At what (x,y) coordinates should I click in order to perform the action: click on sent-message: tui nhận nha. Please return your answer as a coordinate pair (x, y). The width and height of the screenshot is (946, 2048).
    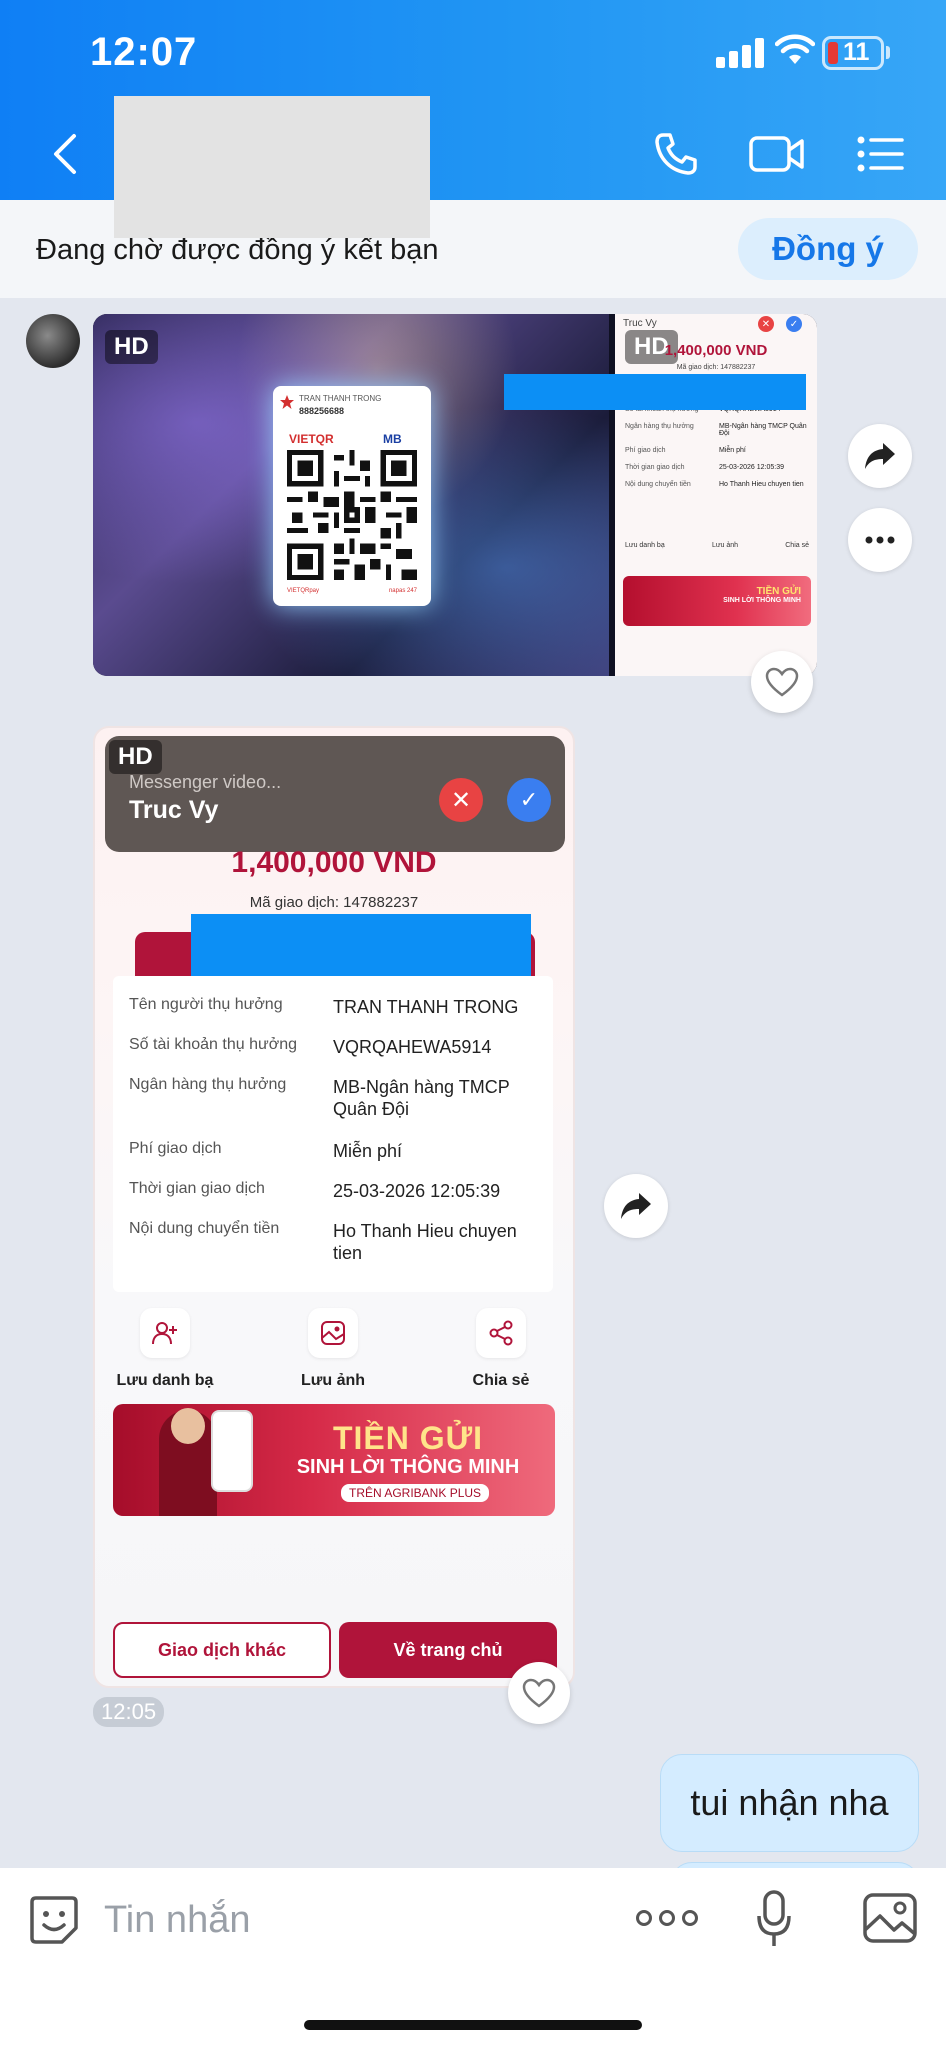
    Looking at the image, I should click on (789, 1803).